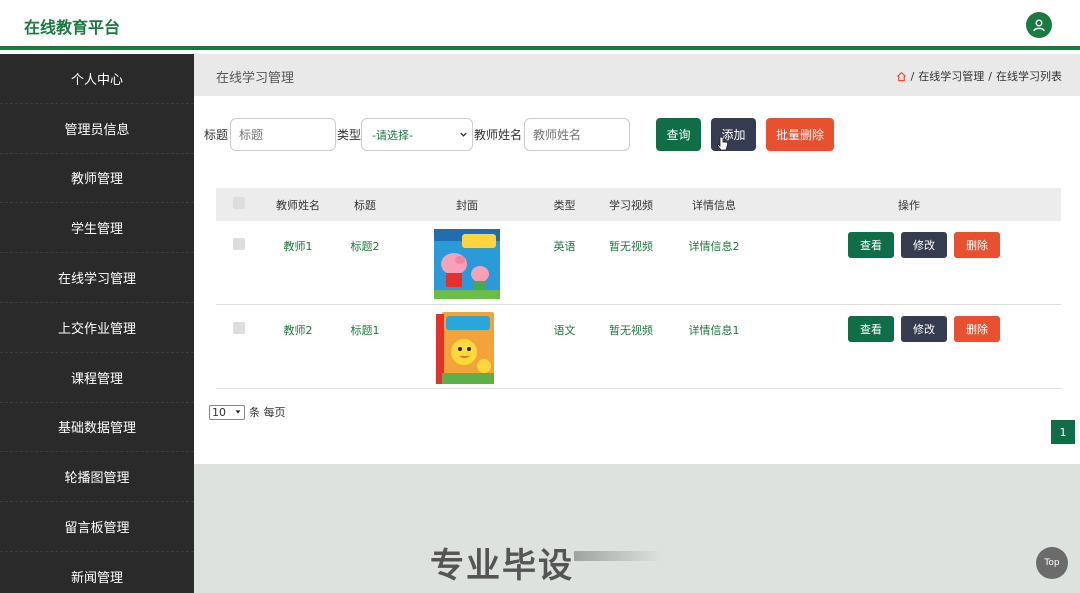 This screenshot has width=1080, height=593. Describe the element at coordinates (540, 25) in the screenshot. I see `top-header: 在线教育平台` at that location.